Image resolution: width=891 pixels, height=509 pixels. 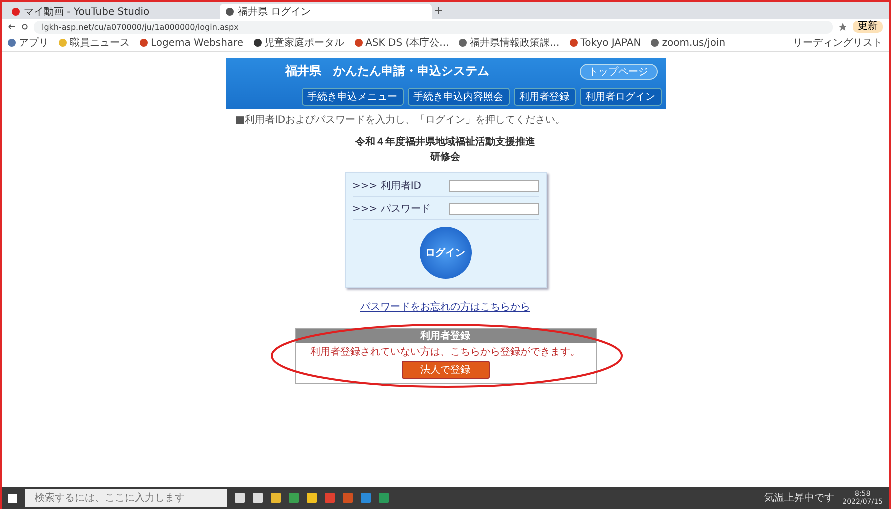 What do you see at coordinates (446, 142) in the screenshot?
I see `event-heading: 令和４年度福井県地域福祉活動支援推進` at bounding box center [446, 142].